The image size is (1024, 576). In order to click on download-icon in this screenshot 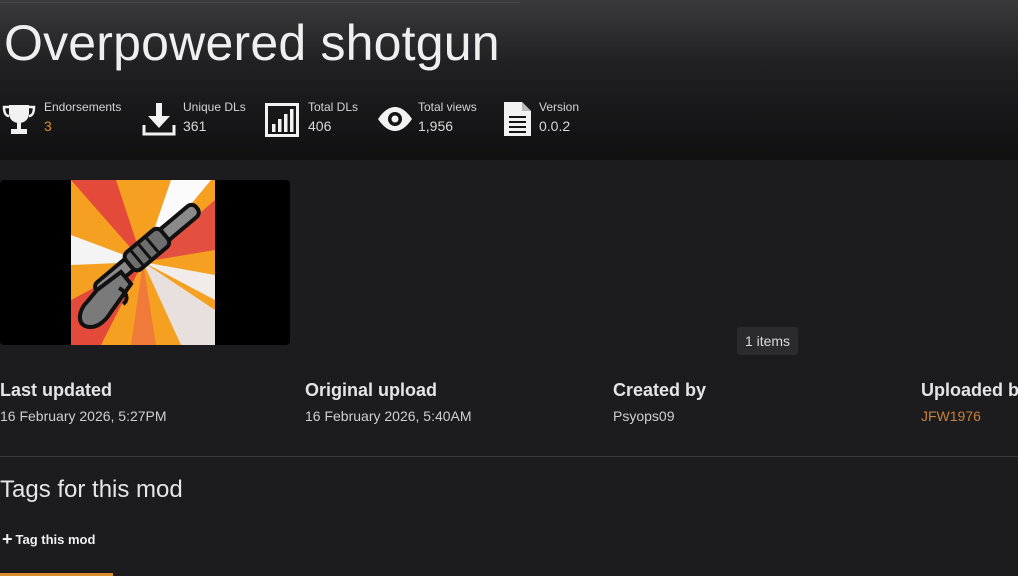, I will do `click(159, 119)`.